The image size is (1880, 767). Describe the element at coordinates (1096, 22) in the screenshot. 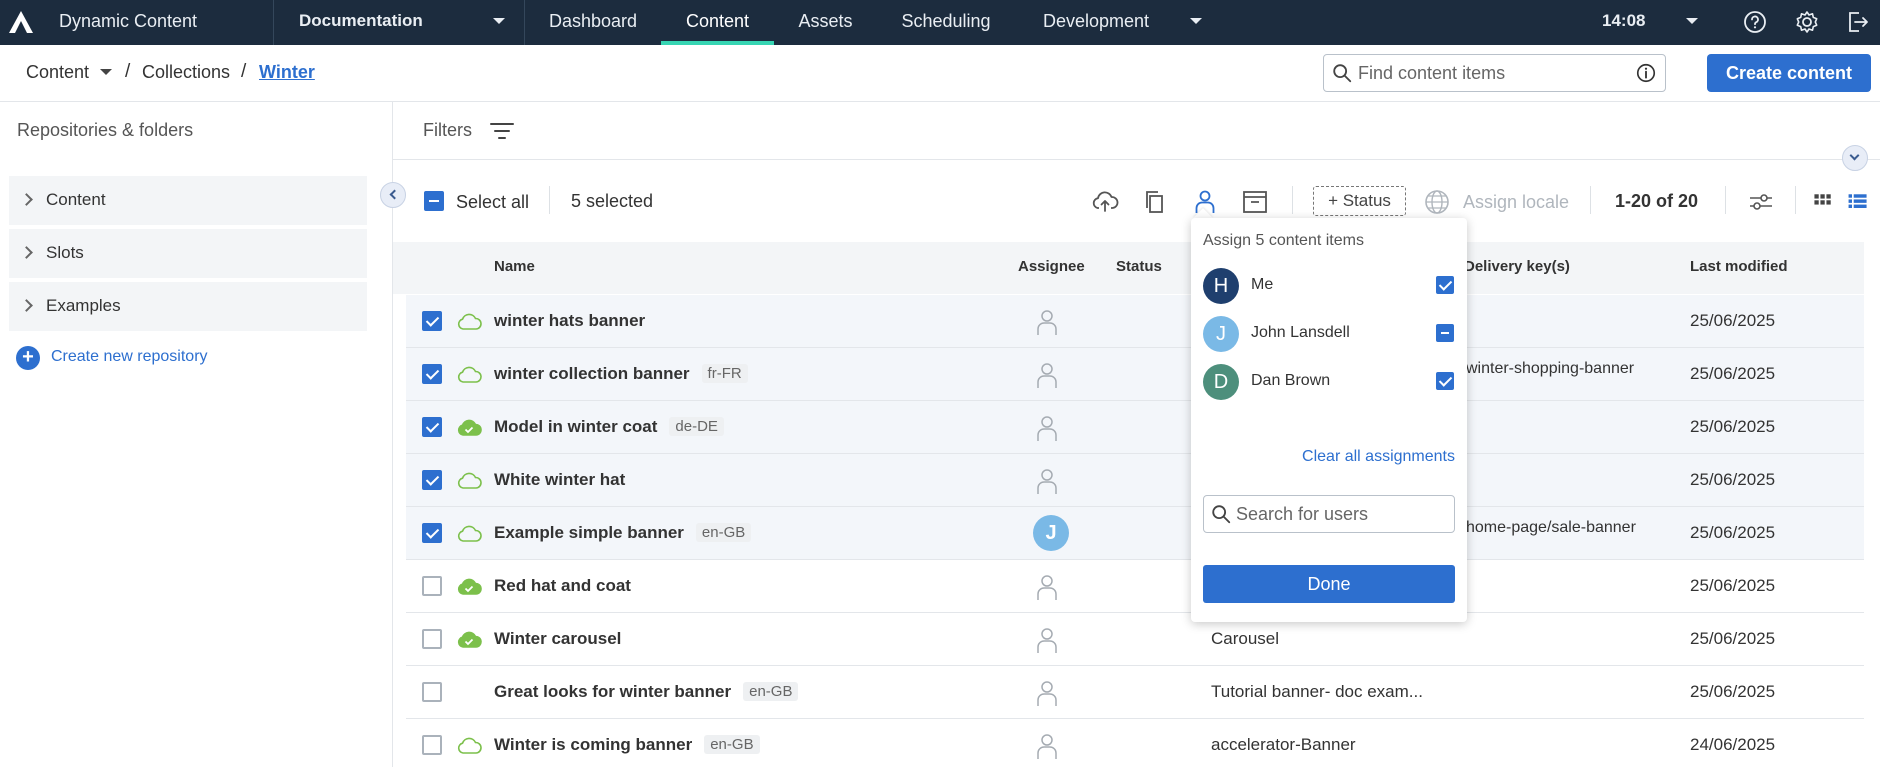

I see `tab-development: Development` at that location.